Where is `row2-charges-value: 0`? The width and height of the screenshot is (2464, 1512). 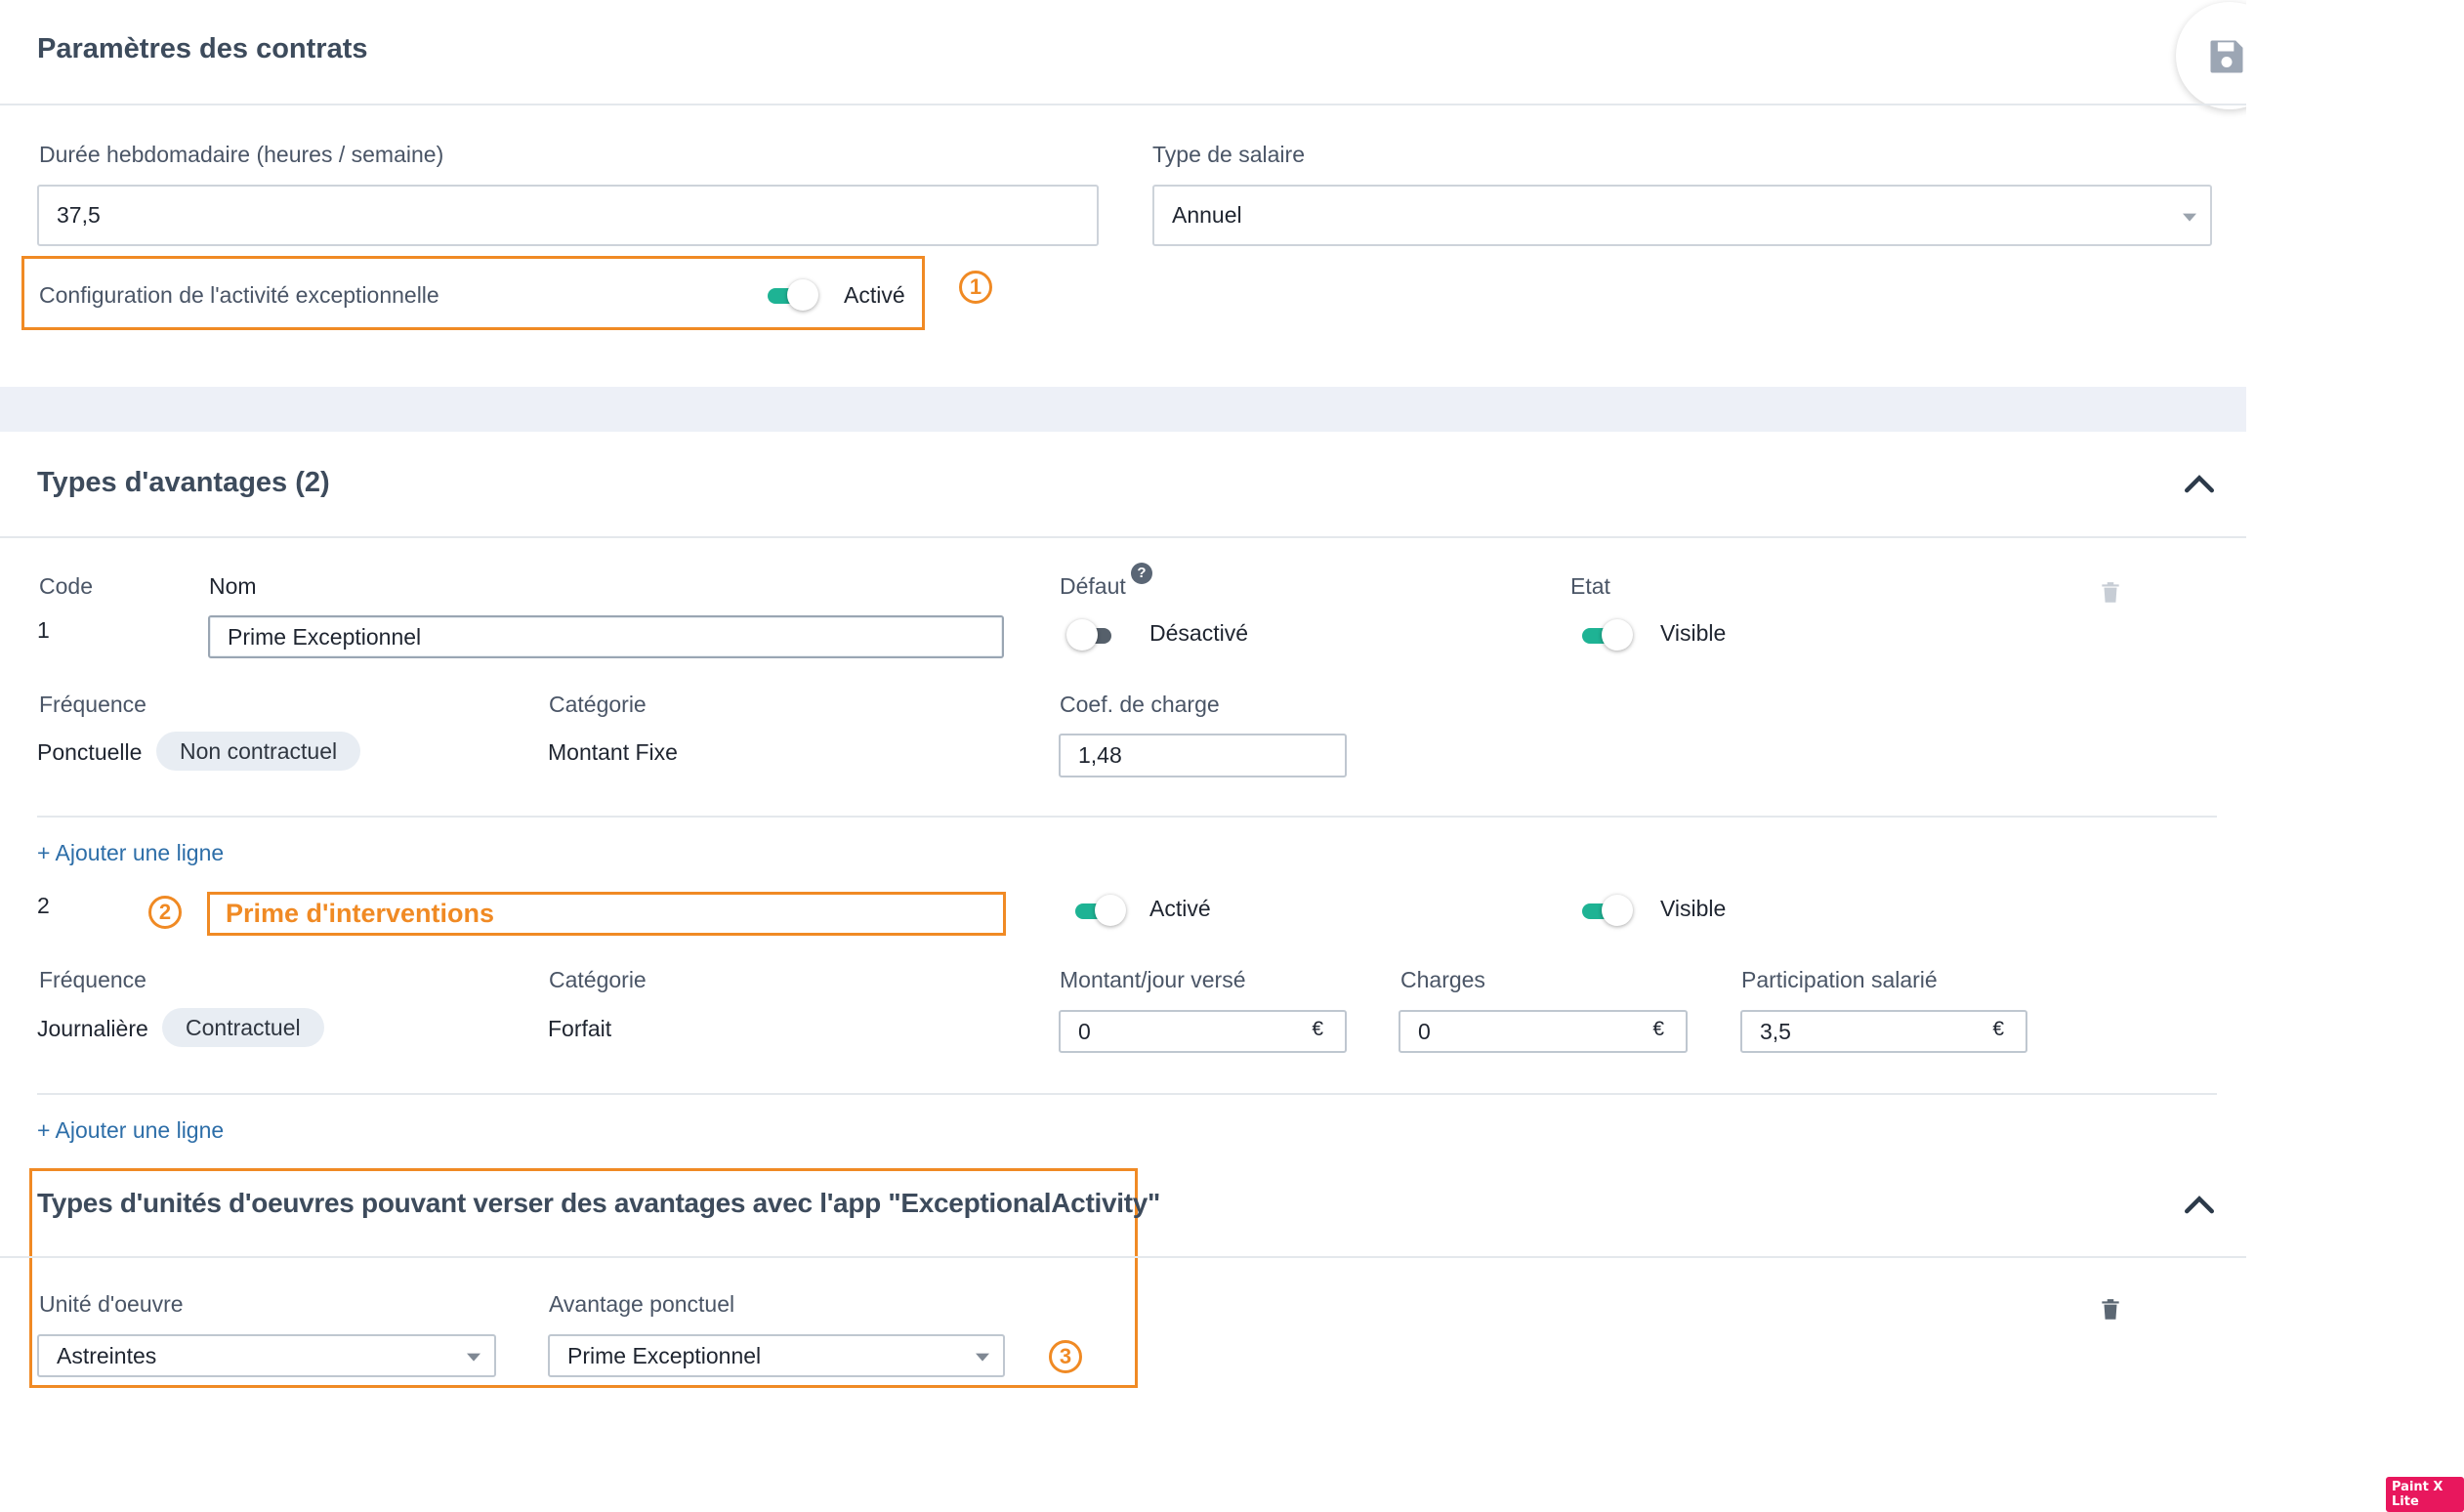
row2-charges-value: 0 is located at coordinates (1424, 1031).